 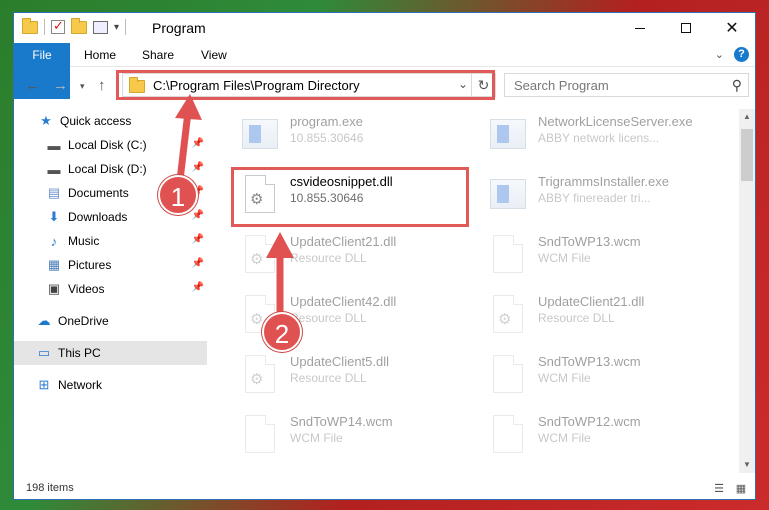 I want to click on file-name: TrigrammsInstaller.exe, so click(x=603, y=181).